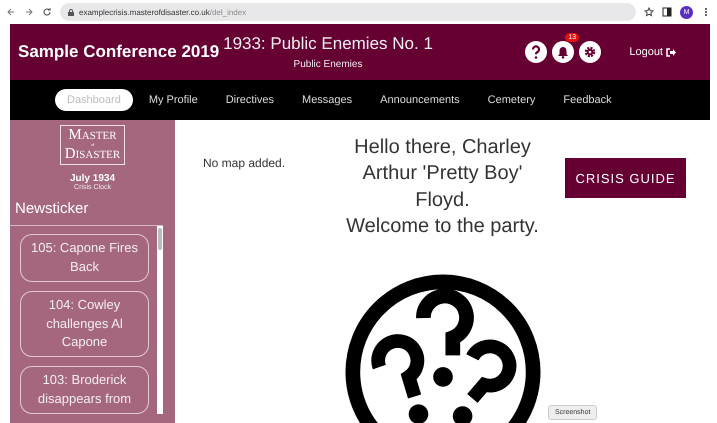 This screenshot has width=717, height=423. Describe the element at coordinates (420, 100) in the screenshot. I see `nav-tab: Announcements` at that location.